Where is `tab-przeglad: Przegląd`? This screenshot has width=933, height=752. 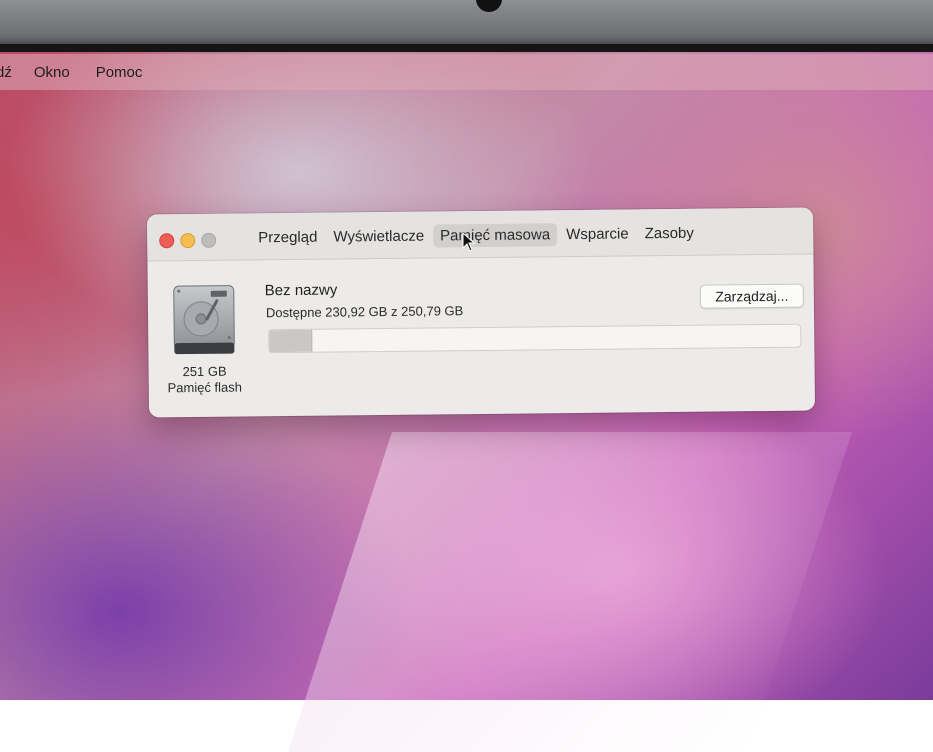
tab-przeglad: Przegląd is located at coordinates (287, 238).